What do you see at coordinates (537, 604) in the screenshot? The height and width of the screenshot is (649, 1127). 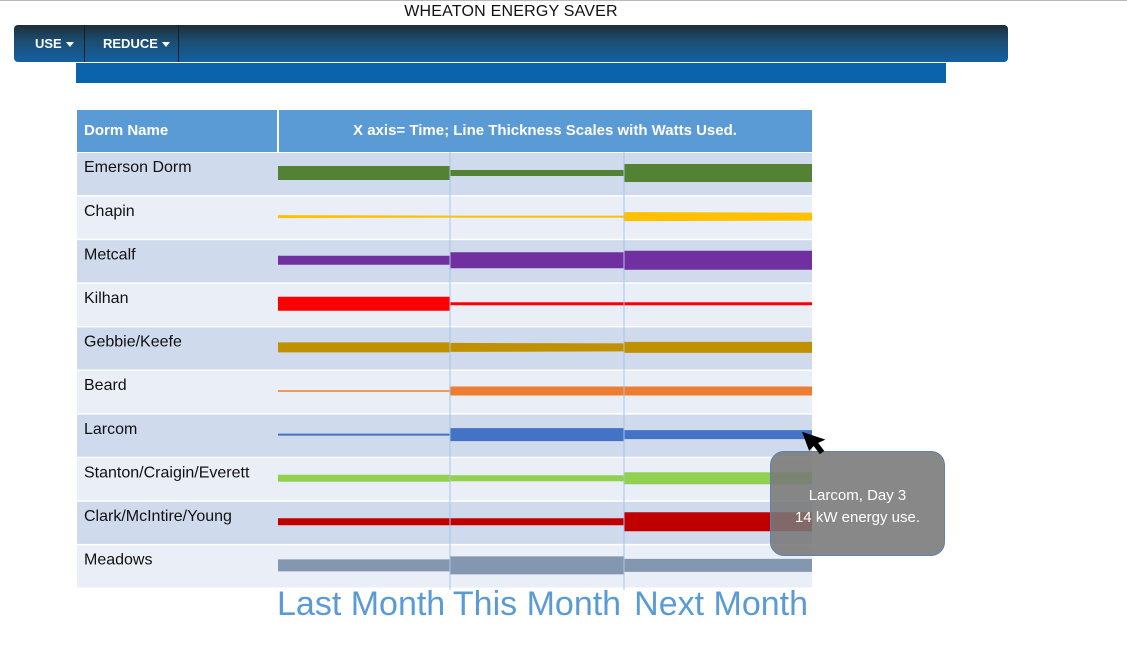 I see `period-label: This Month` at bounding box center [537, 604].